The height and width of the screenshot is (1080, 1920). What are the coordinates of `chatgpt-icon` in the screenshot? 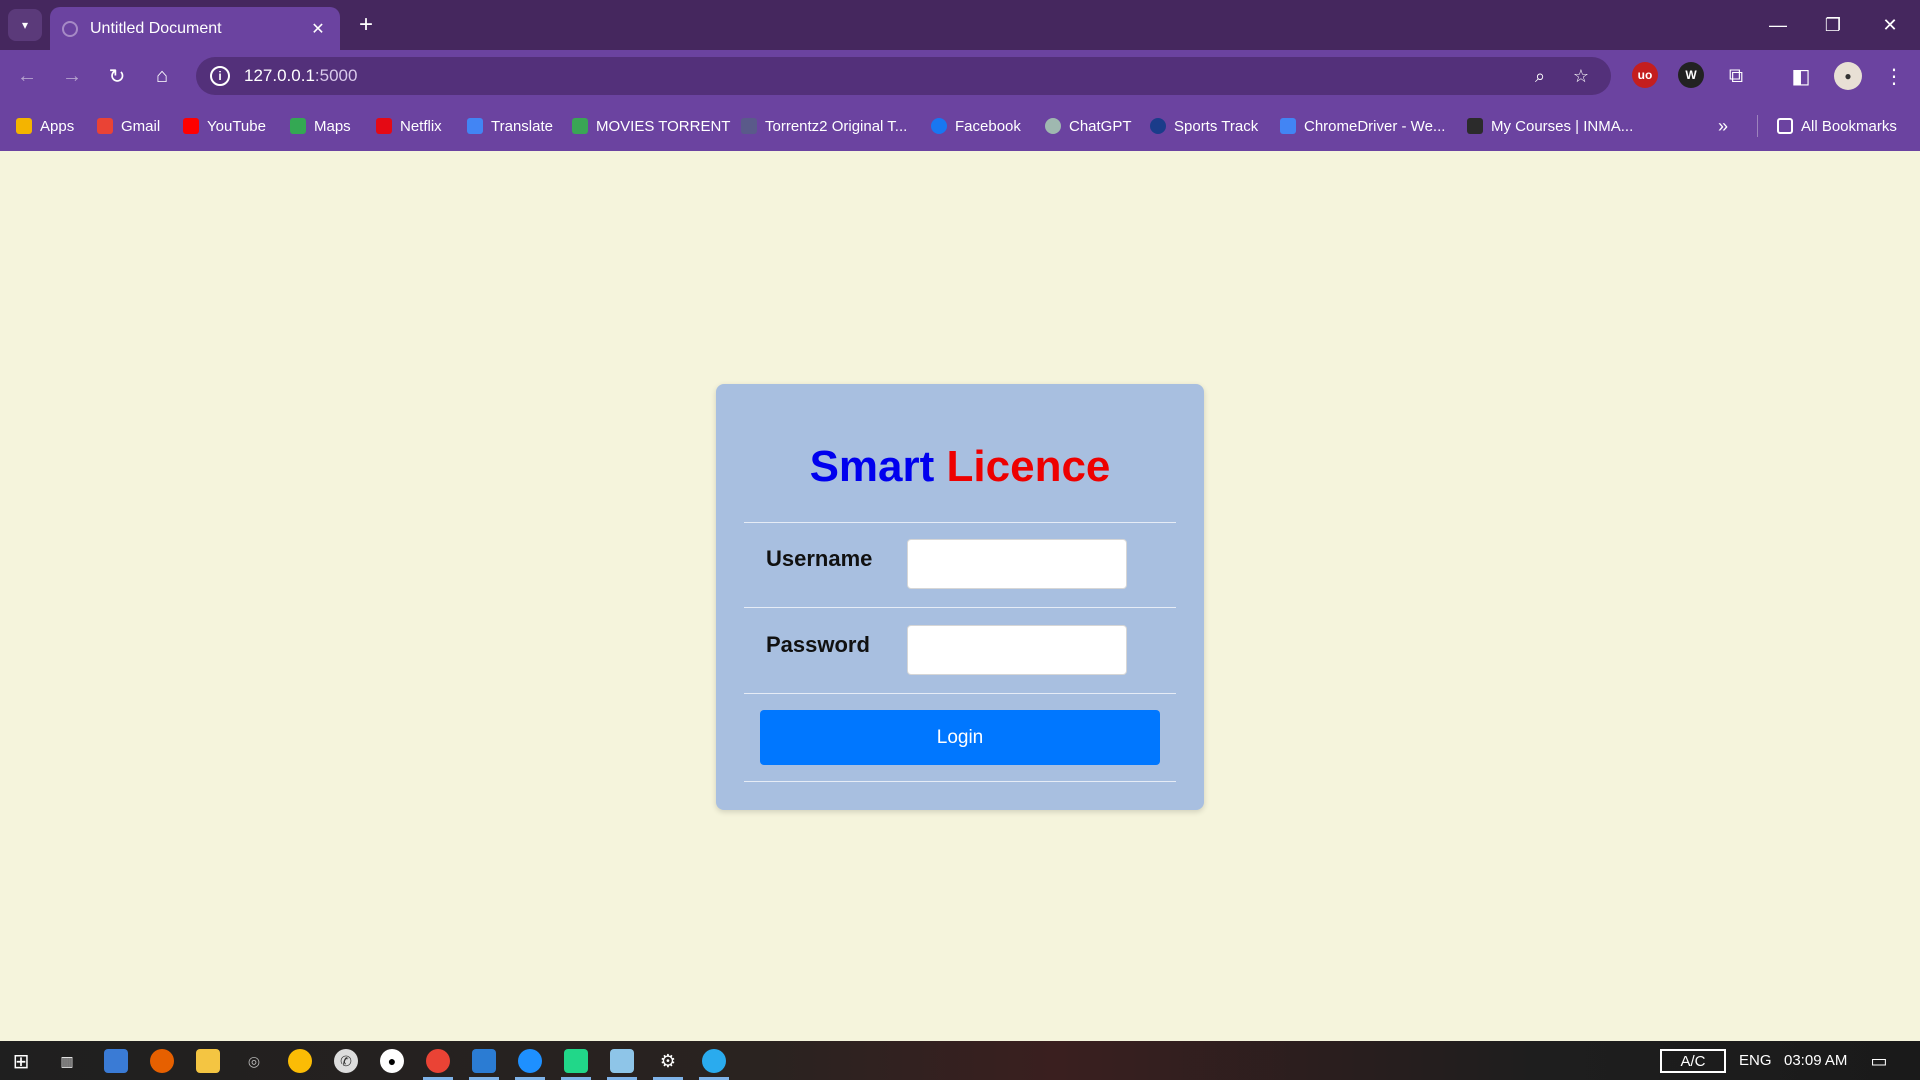 It's located at (1053, 126).